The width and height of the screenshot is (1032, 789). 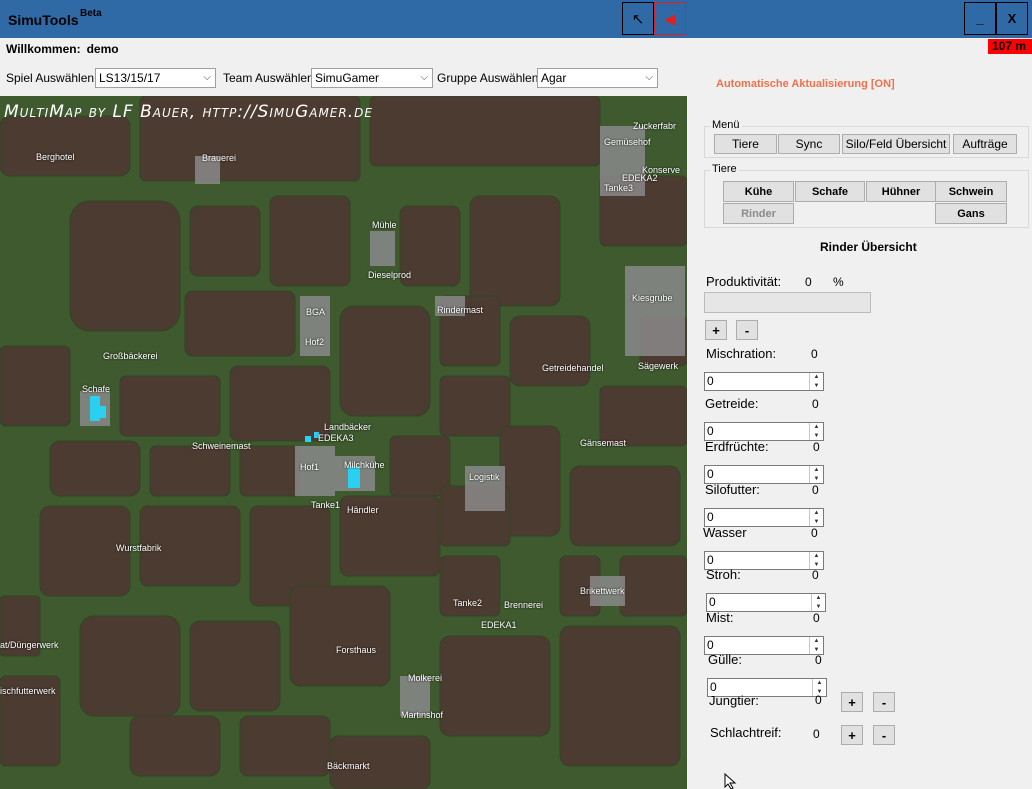 I want to click on tiere-button: Tiere, so click(x=745, y=144).